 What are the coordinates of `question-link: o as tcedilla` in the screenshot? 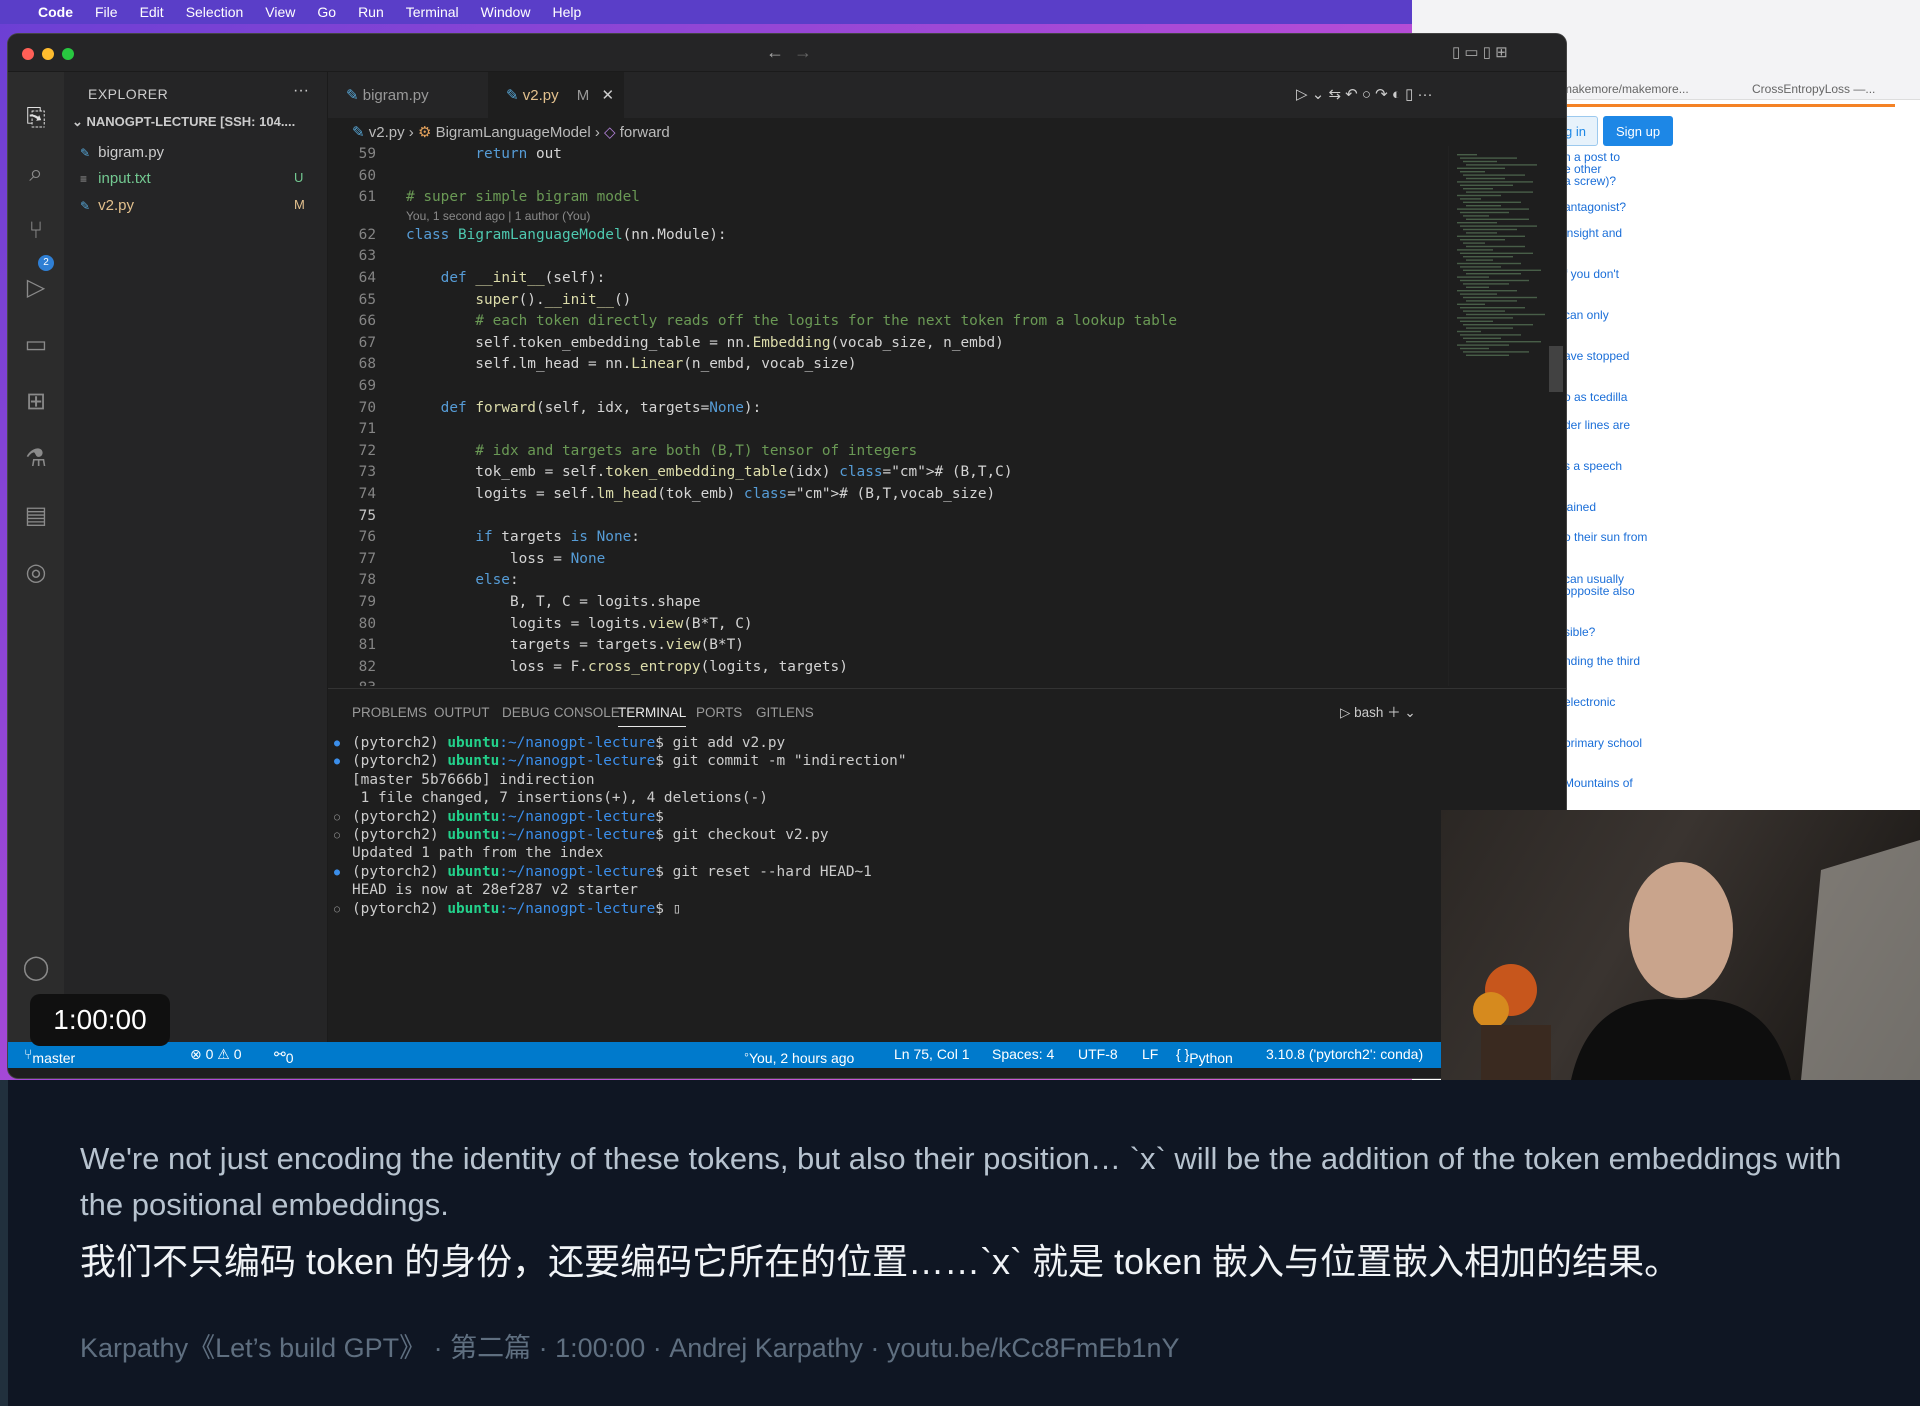 It's located at (1595, 397).